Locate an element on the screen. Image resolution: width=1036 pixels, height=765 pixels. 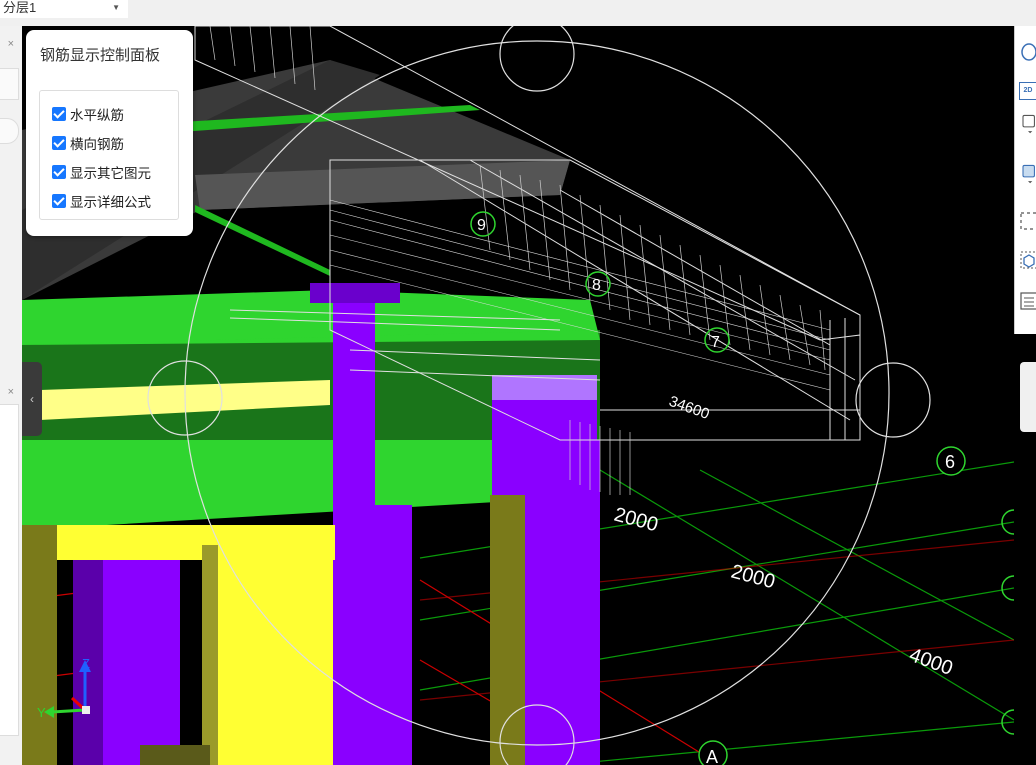
solid-view-icon is located at coordinates (1027, 174).